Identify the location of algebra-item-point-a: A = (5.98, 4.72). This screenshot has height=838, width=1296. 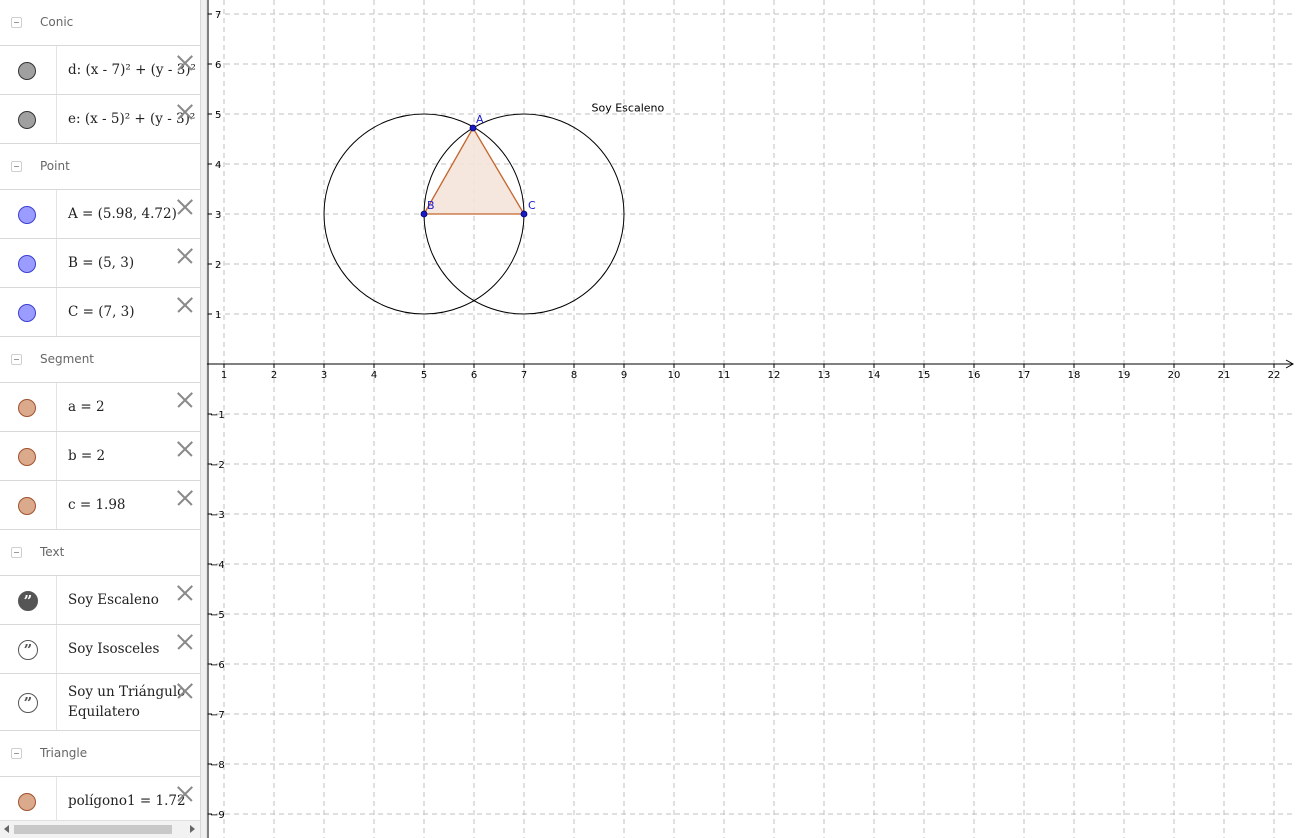
(100, 214).